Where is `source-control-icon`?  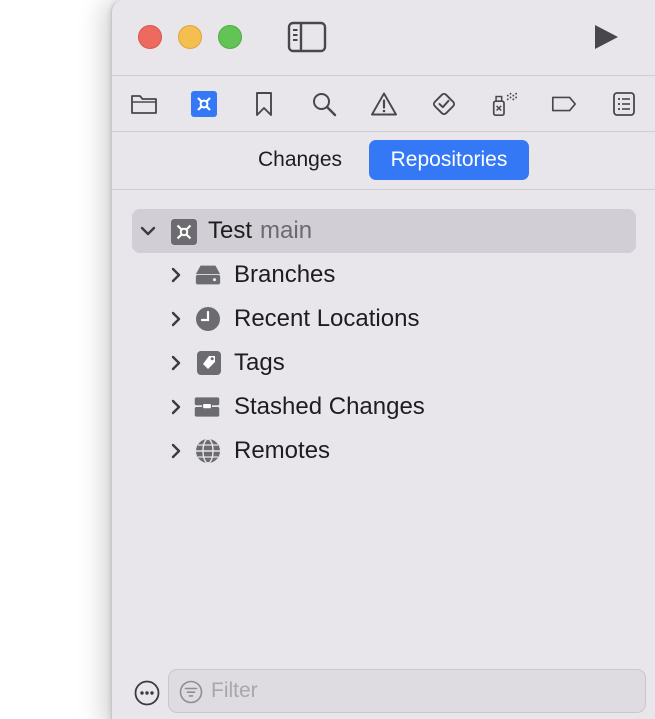
source-control-icon is located at coordinates (204, 104).